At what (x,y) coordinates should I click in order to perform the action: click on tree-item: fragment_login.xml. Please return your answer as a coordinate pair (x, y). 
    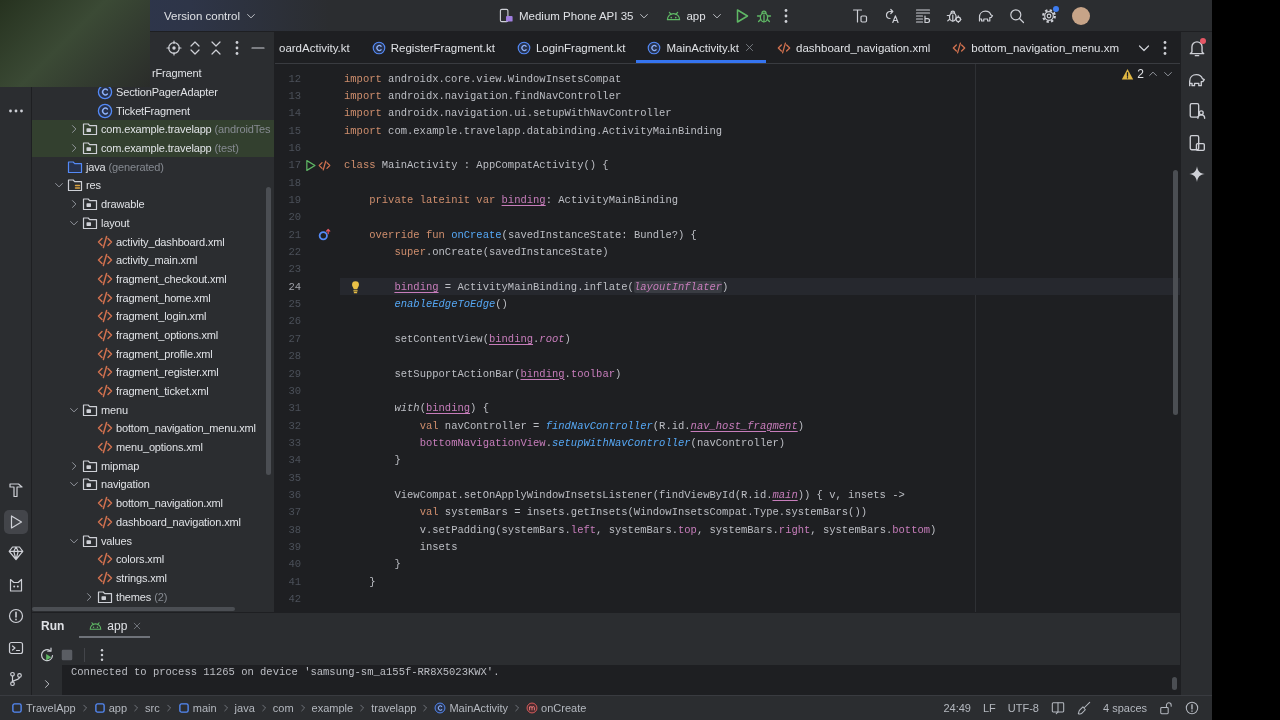
    Looking at the image, I should click on (153, 316).